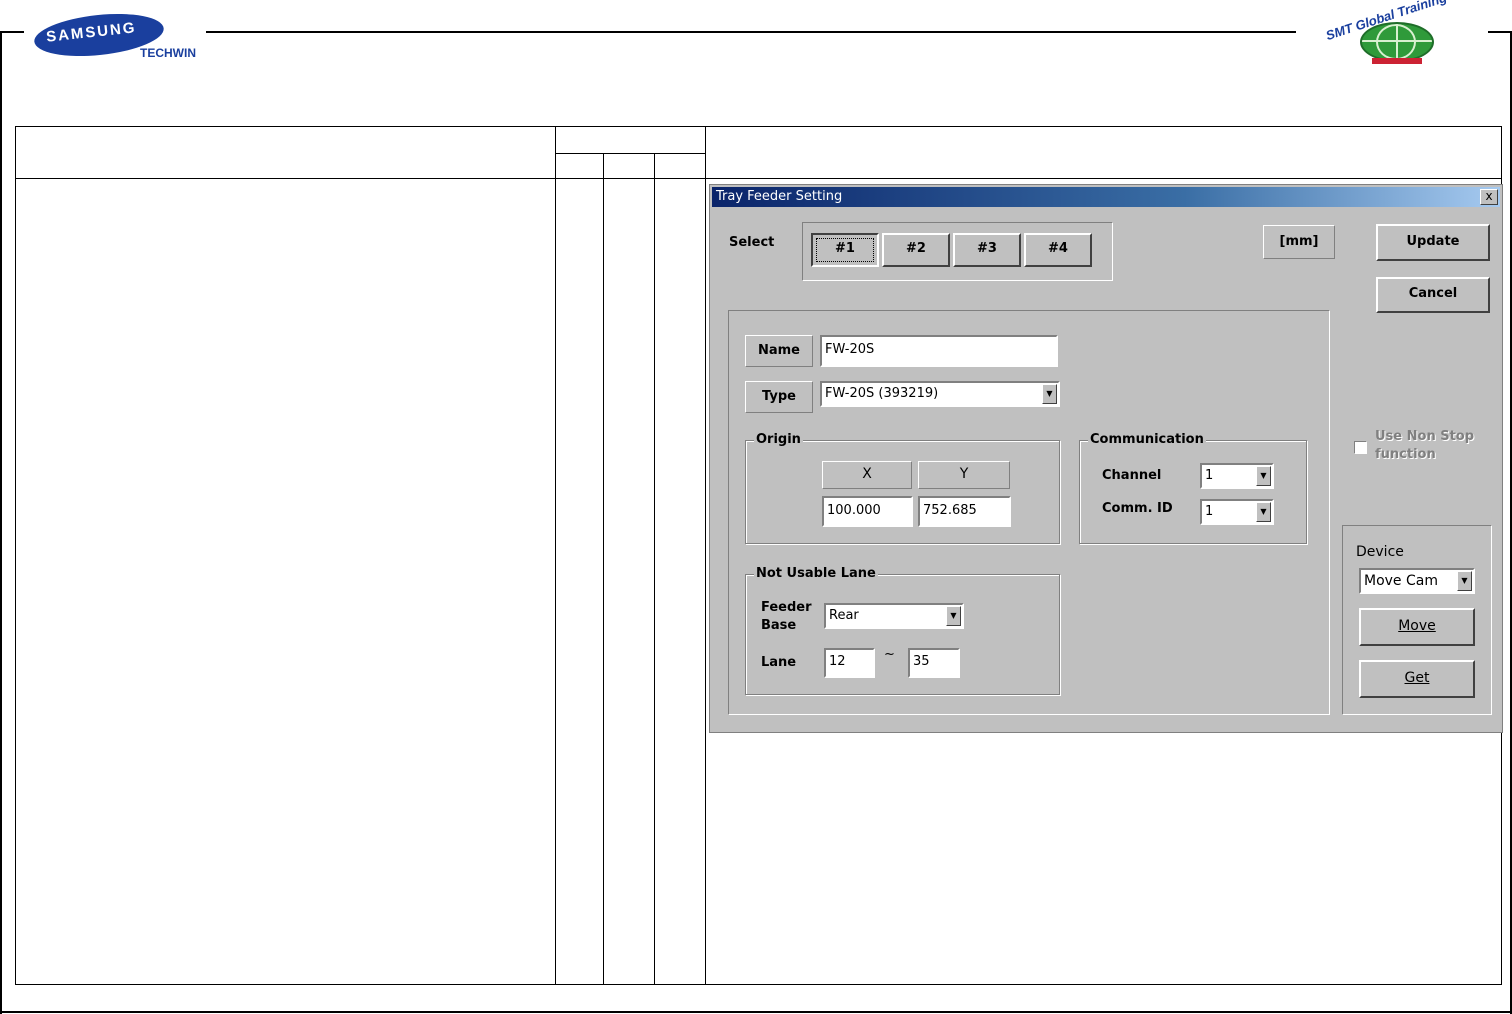  What do you see at coordinates (1433, 242) in the screenshot?
I see `update-button: Update` at bounding box center [1433, 242].